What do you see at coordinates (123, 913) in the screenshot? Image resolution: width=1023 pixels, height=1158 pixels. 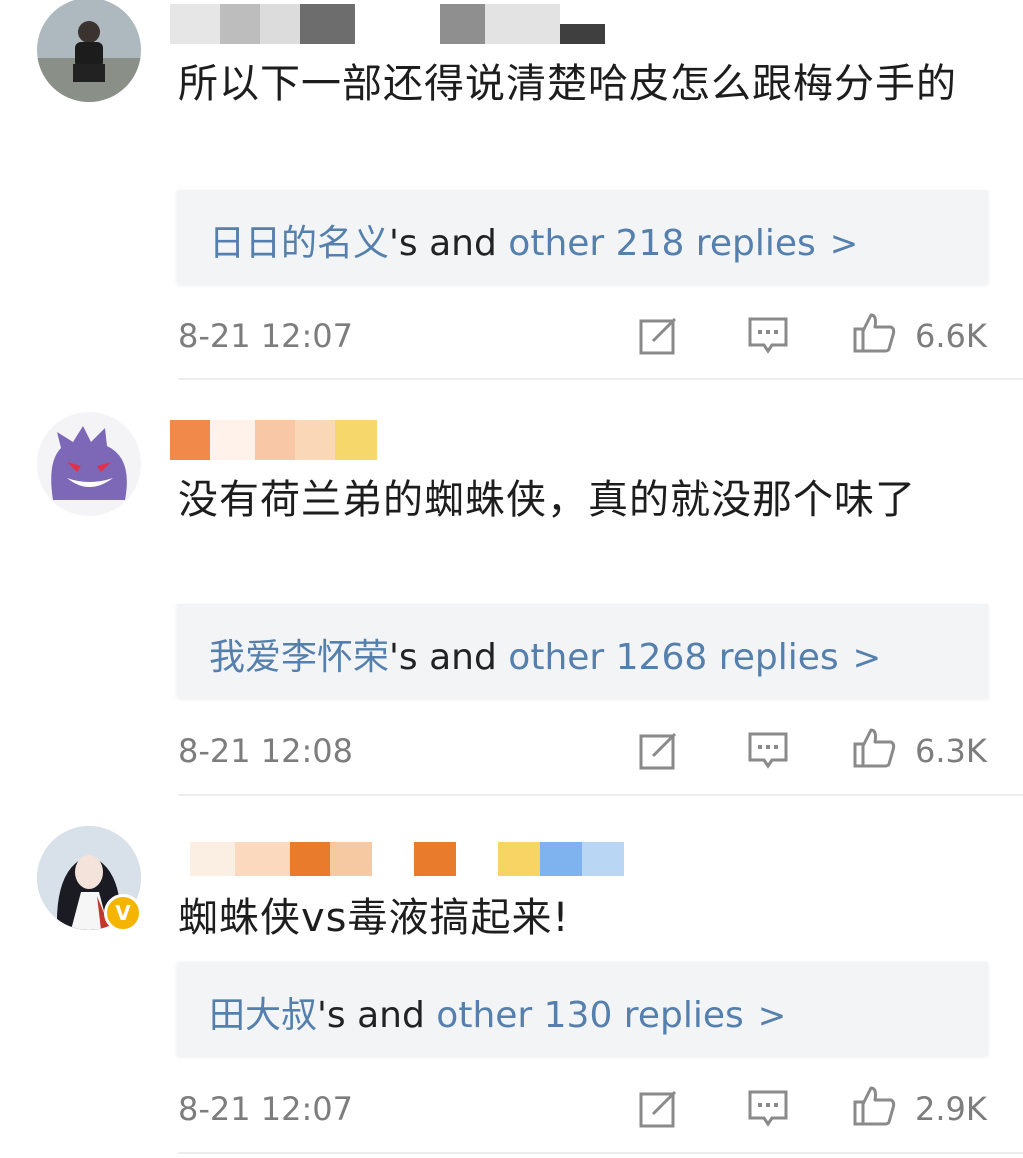 I see `verified-badge-icon: V` at bounding box center [123, 913].